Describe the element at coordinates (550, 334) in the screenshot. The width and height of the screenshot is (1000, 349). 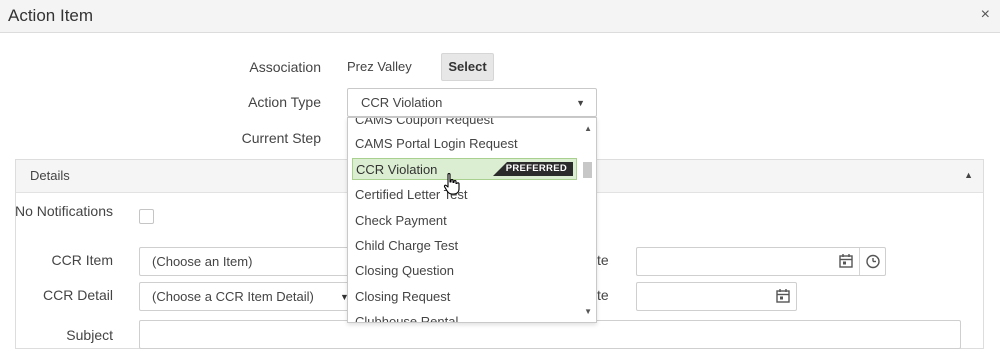
I see `subject-input` at that location.